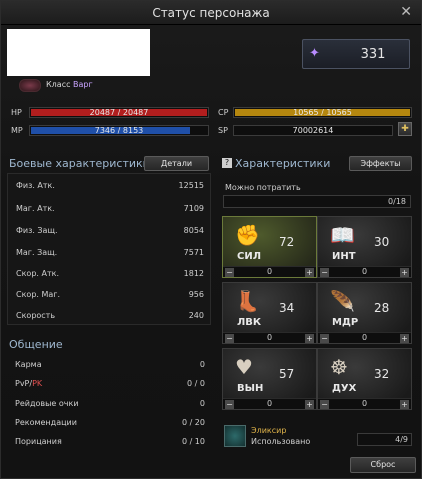 The width and height of the screenshot is (422, 479). I want to click on mp-value: 7346 / 8153, so click(119, 130).